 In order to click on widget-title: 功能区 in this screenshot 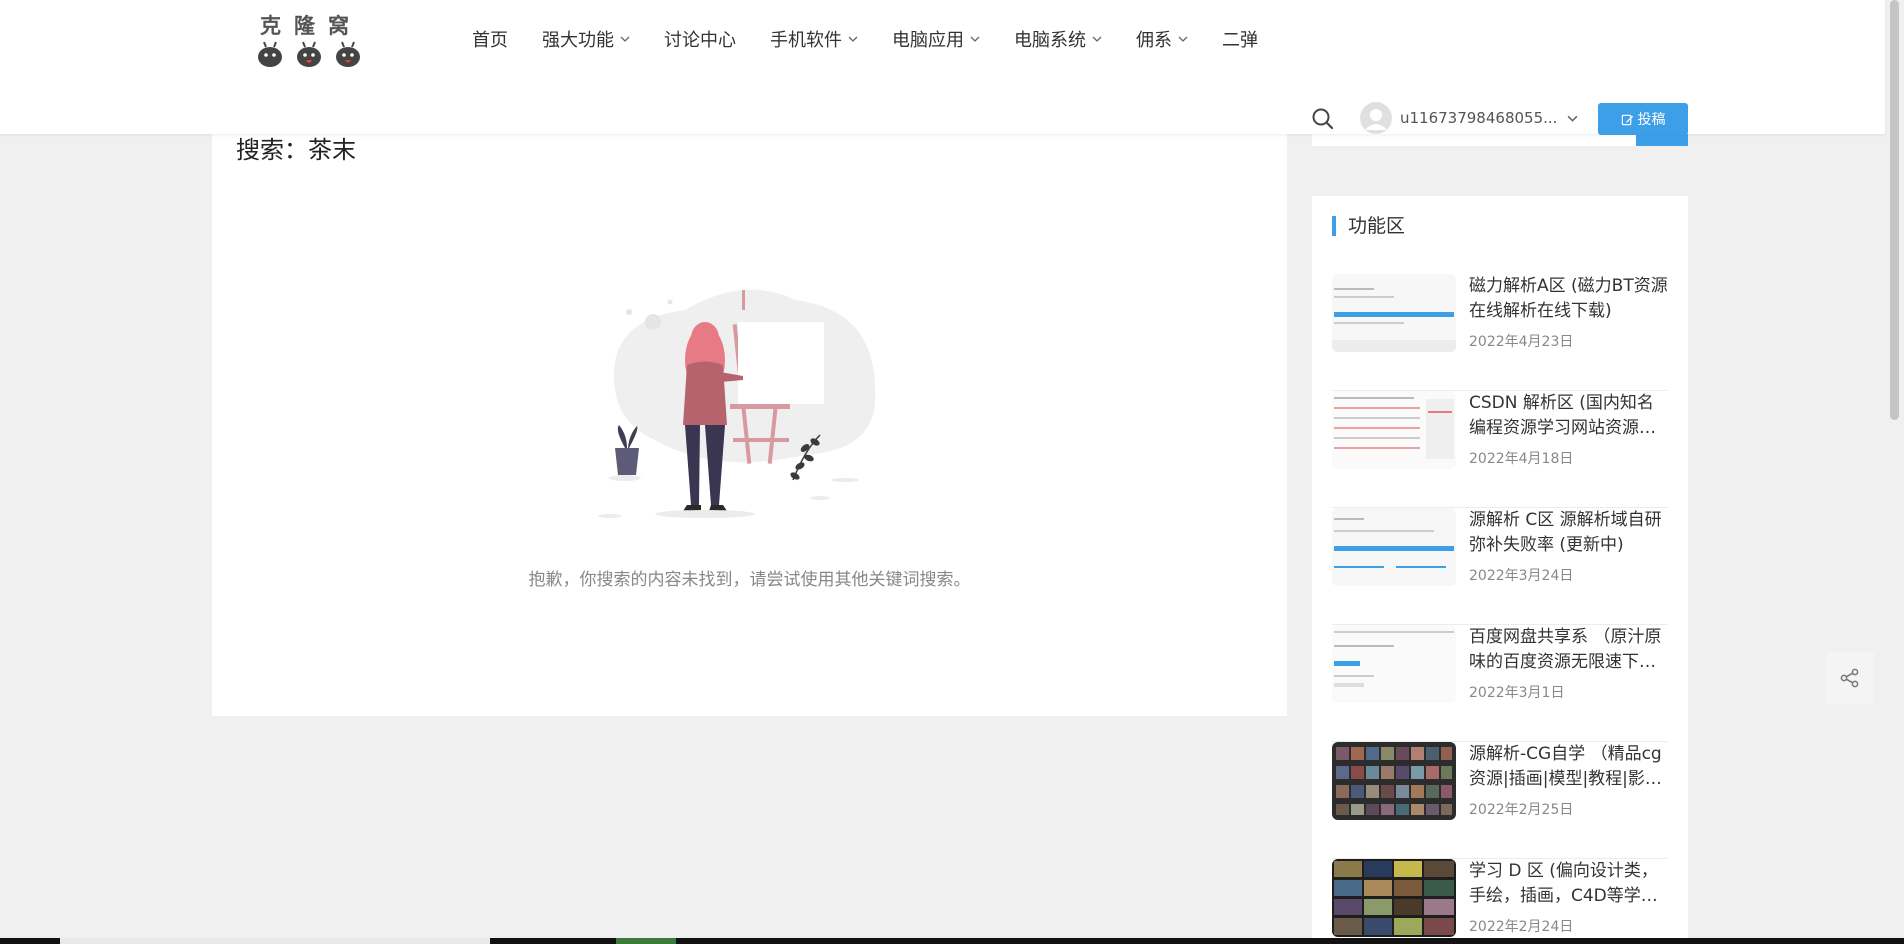, I will do `click(1368, 226)`.